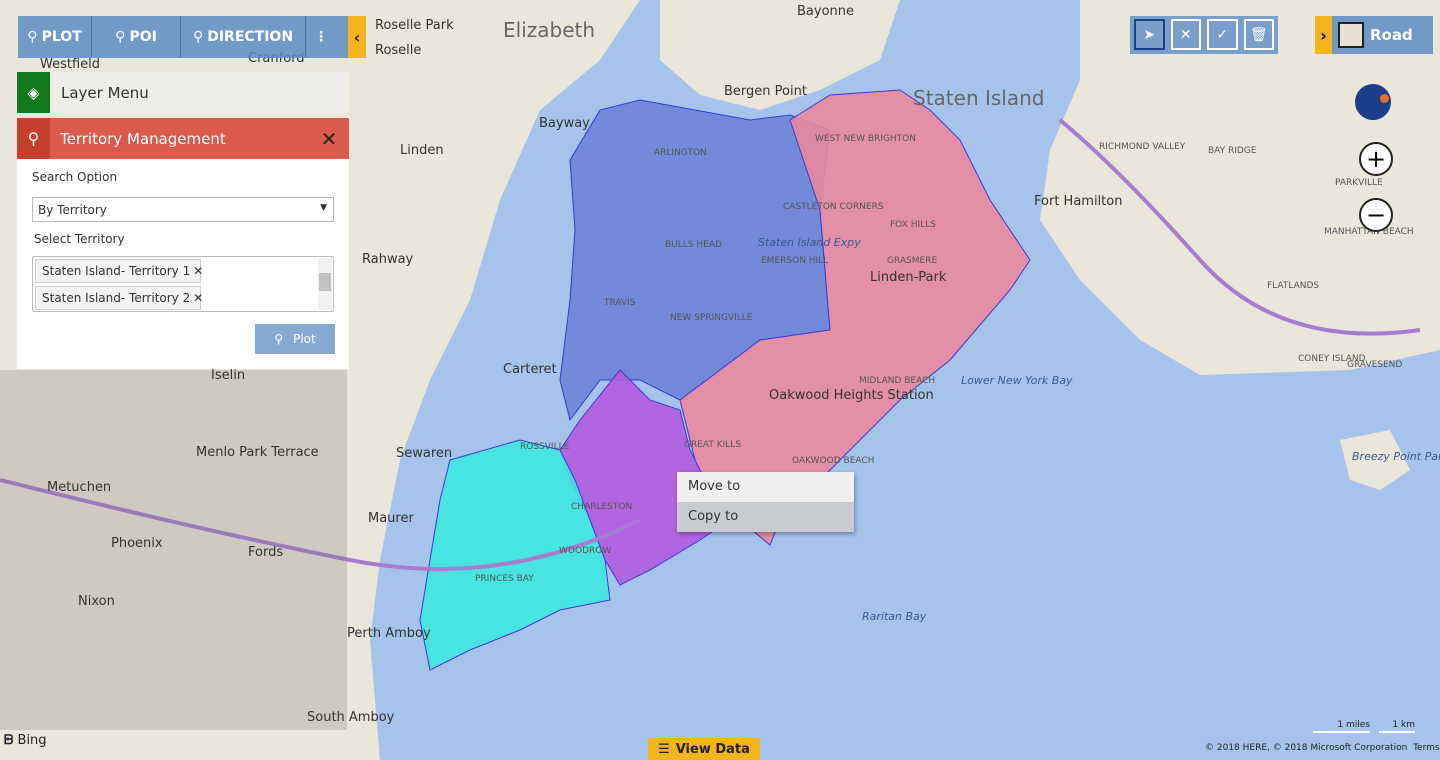  Describe the element at coordinates (1232, 151) in the screenshot. I see `map-label: Bay Ridge` at that location.